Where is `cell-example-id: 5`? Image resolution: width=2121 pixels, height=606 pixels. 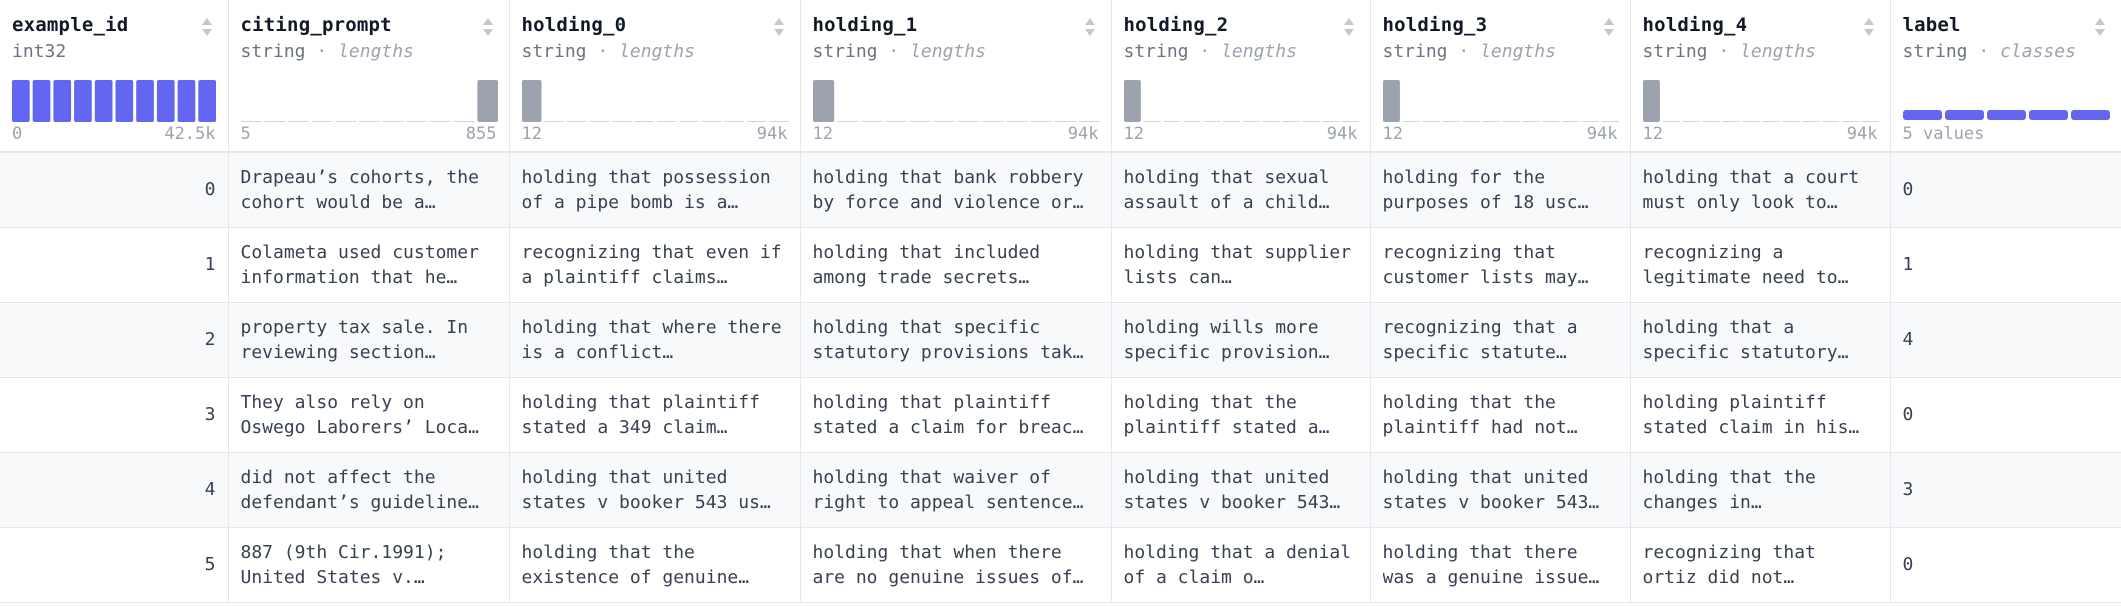 cell-example-id: 5 is located at coordinates (114, 565).